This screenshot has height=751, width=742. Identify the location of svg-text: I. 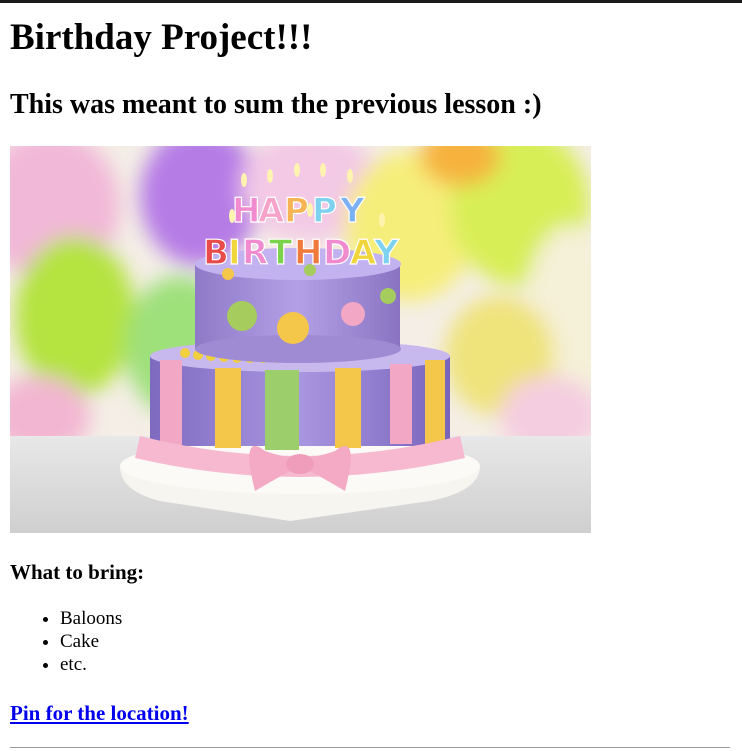
(234, 253).